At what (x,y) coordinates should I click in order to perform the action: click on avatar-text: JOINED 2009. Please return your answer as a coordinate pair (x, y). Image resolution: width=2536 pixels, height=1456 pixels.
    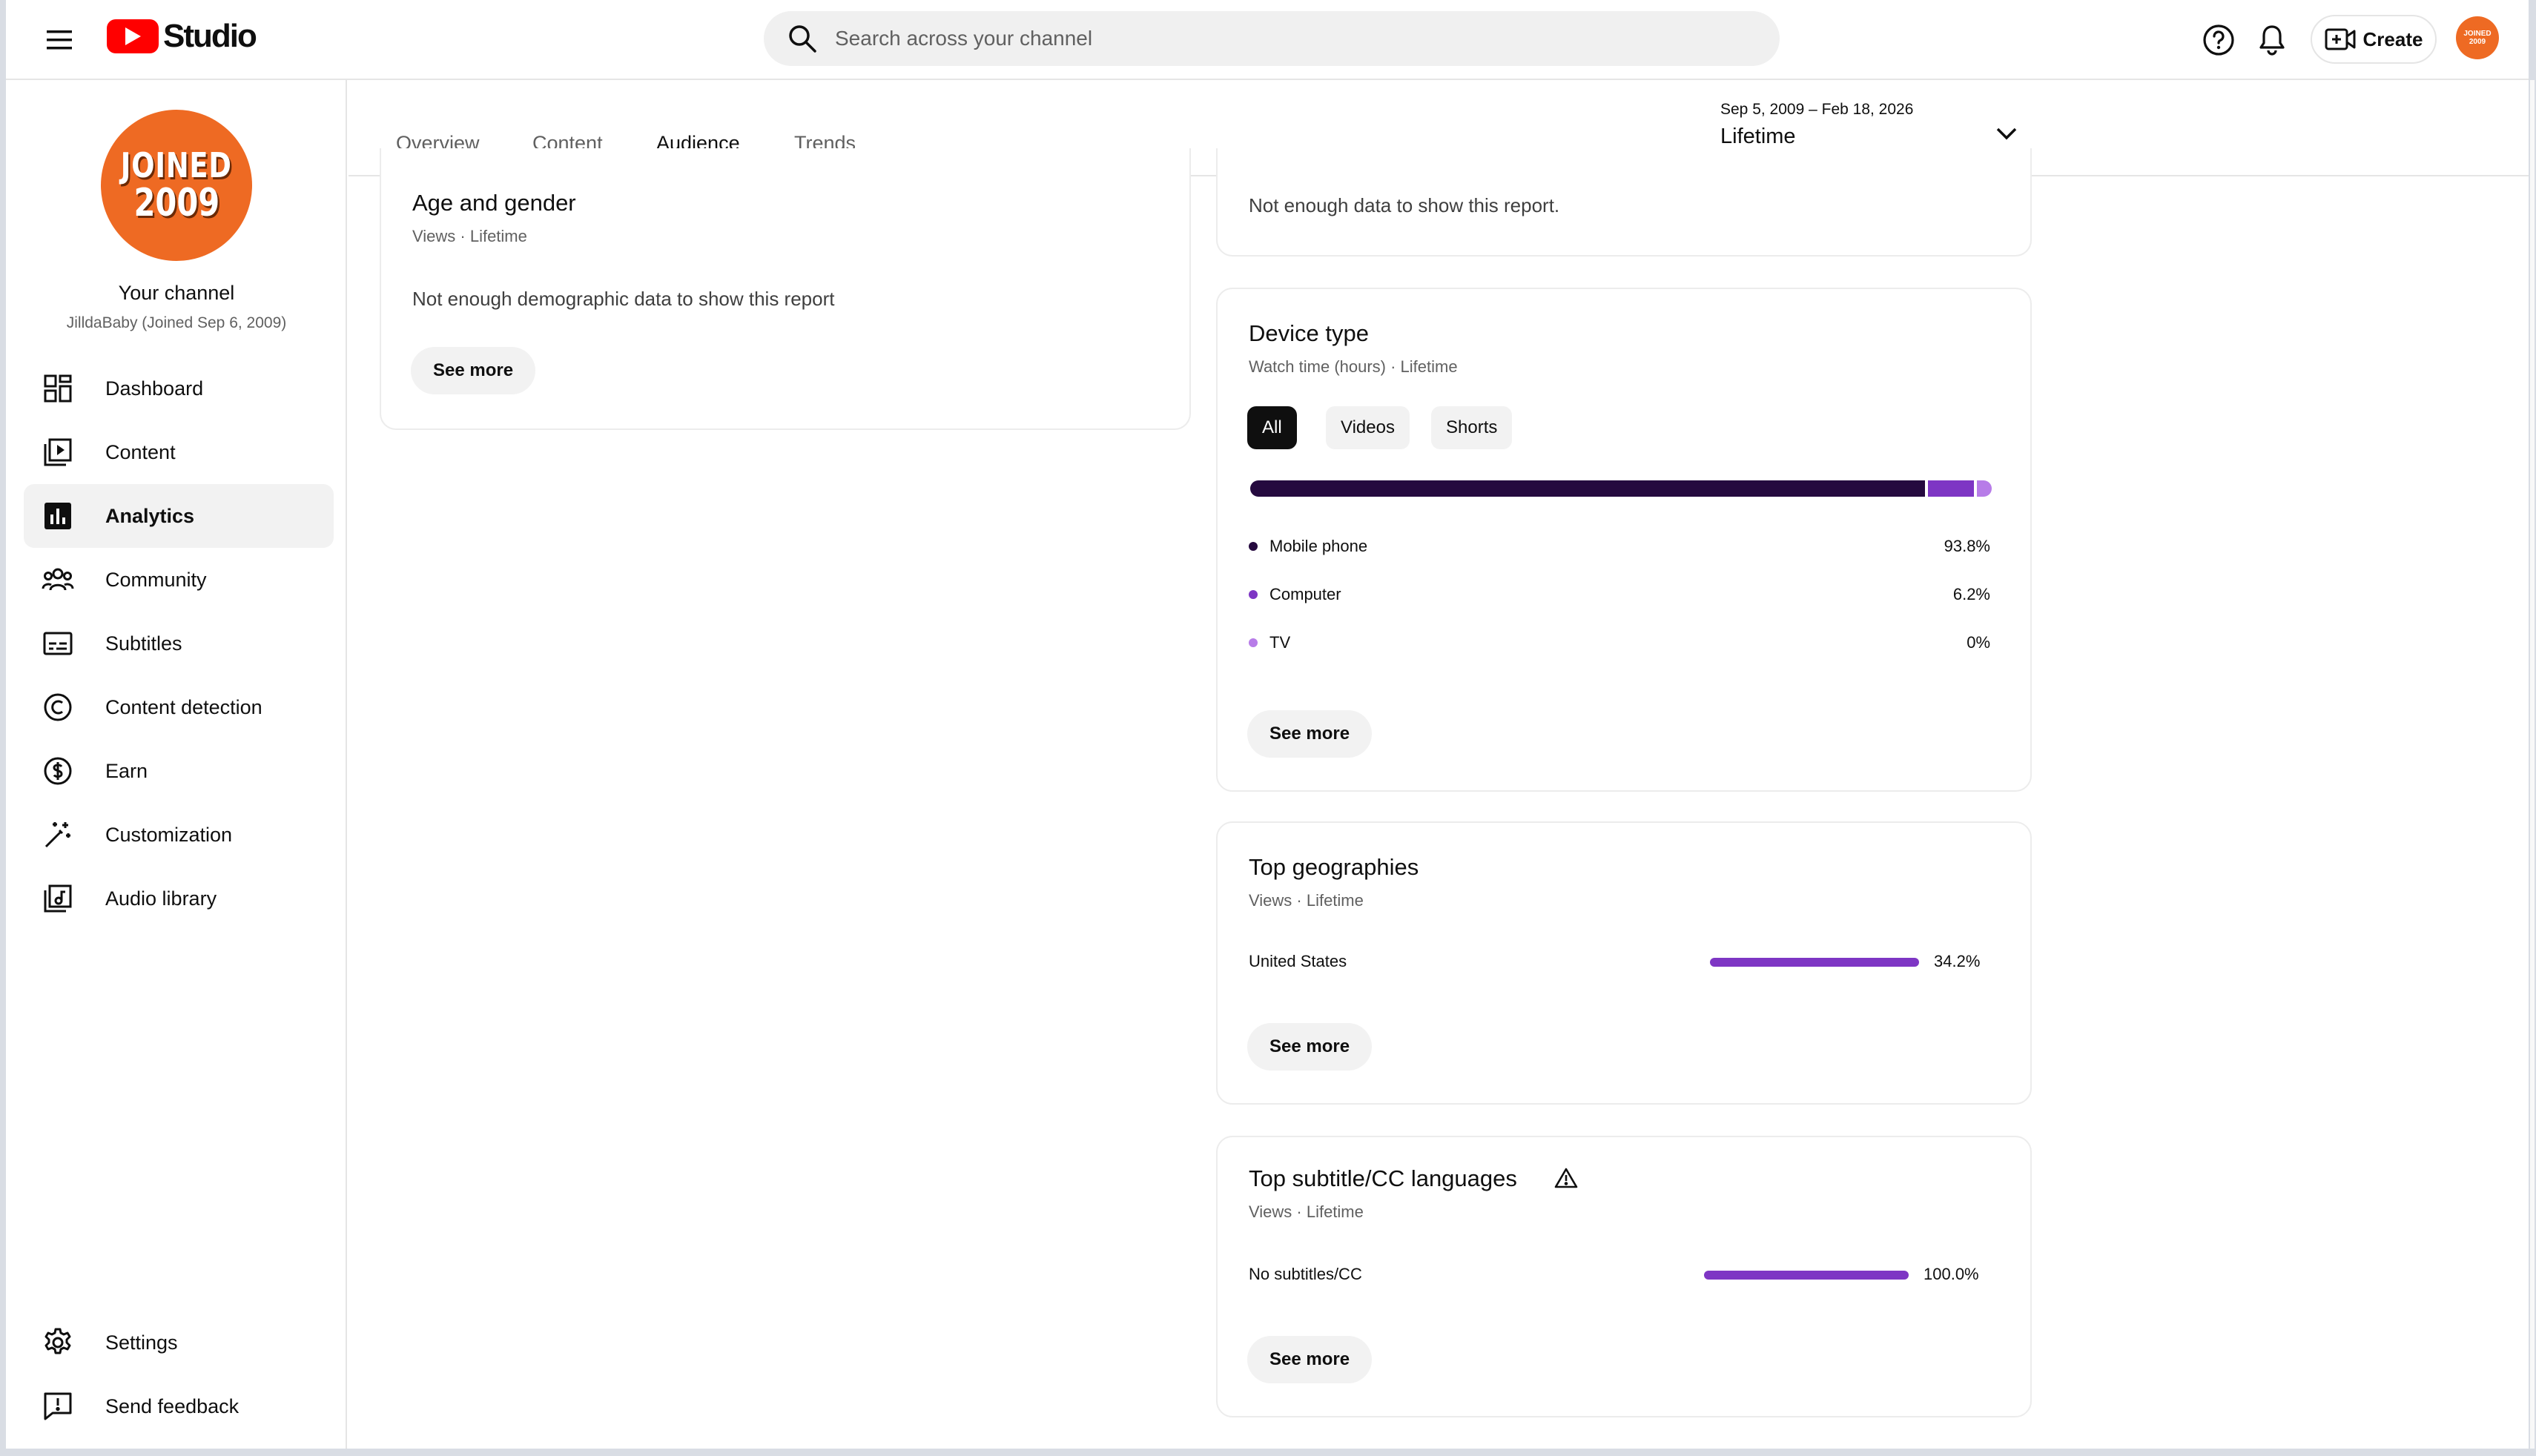
    Looking at the image, I should click on (2477, 38).